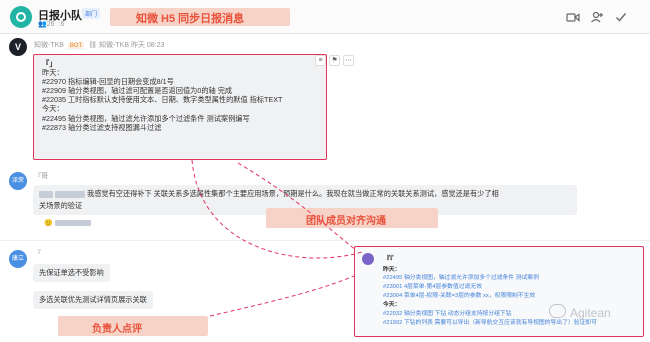 This screenshot has width=650, height=342. I want to click on more-action-icon: ⋯, so click(348, 60).